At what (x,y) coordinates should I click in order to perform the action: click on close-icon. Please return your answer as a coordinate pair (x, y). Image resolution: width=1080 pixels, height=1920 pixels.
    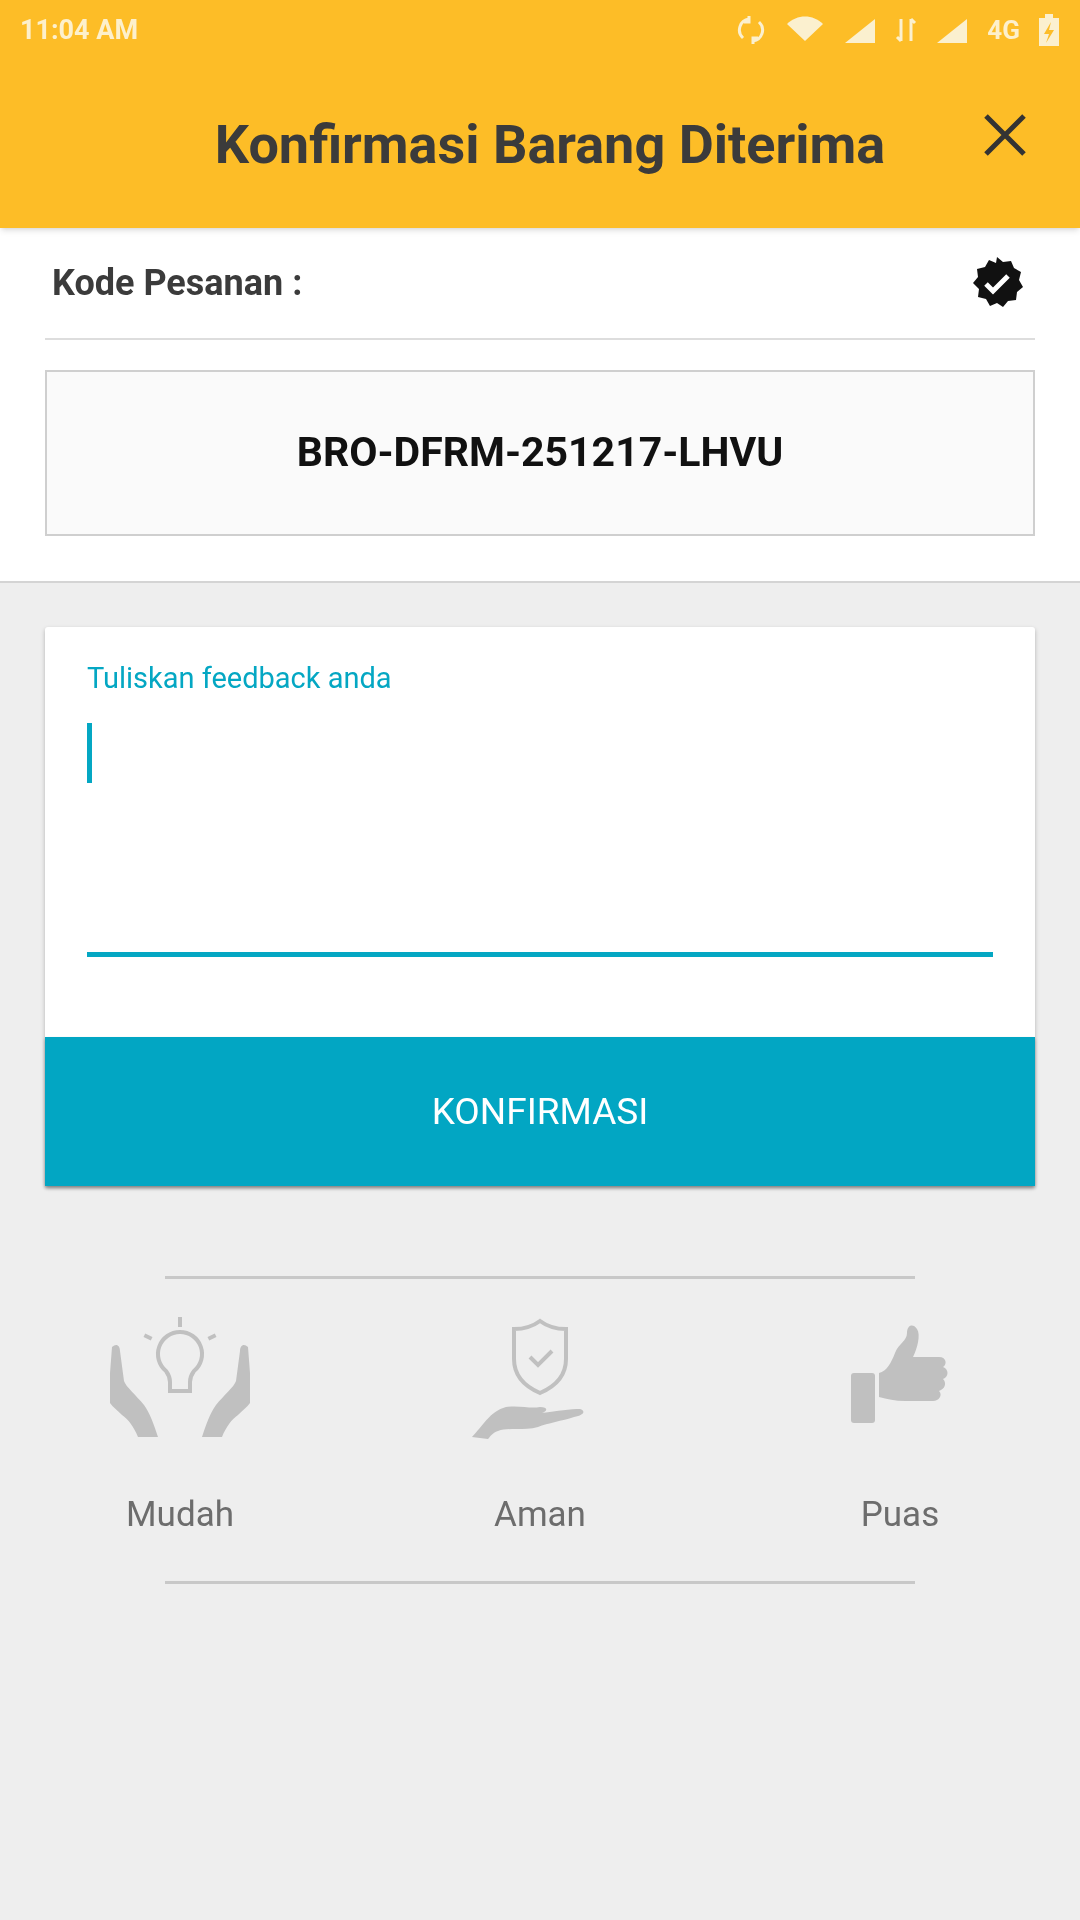
    Looking at the image, I should click on (1005, 135).